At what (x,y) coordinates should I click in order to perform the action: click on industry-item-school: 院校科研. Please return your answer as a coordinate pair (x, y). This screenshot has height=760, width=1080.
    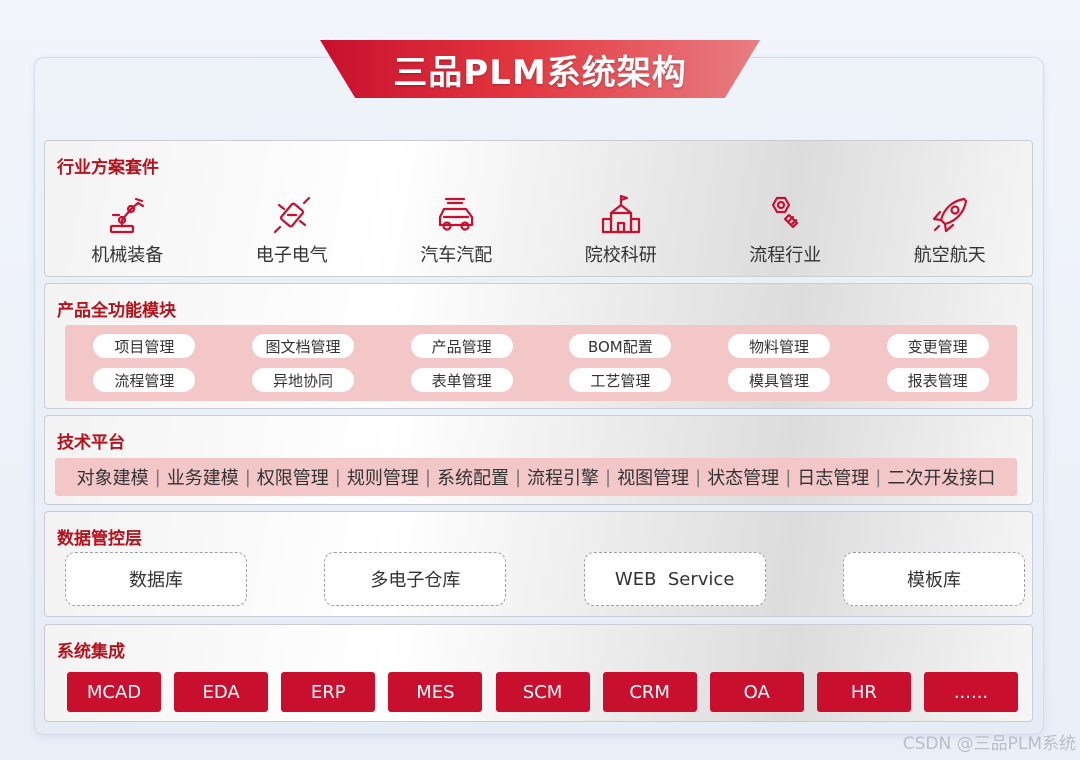
    Looking at the image, I should click on (621, 233).